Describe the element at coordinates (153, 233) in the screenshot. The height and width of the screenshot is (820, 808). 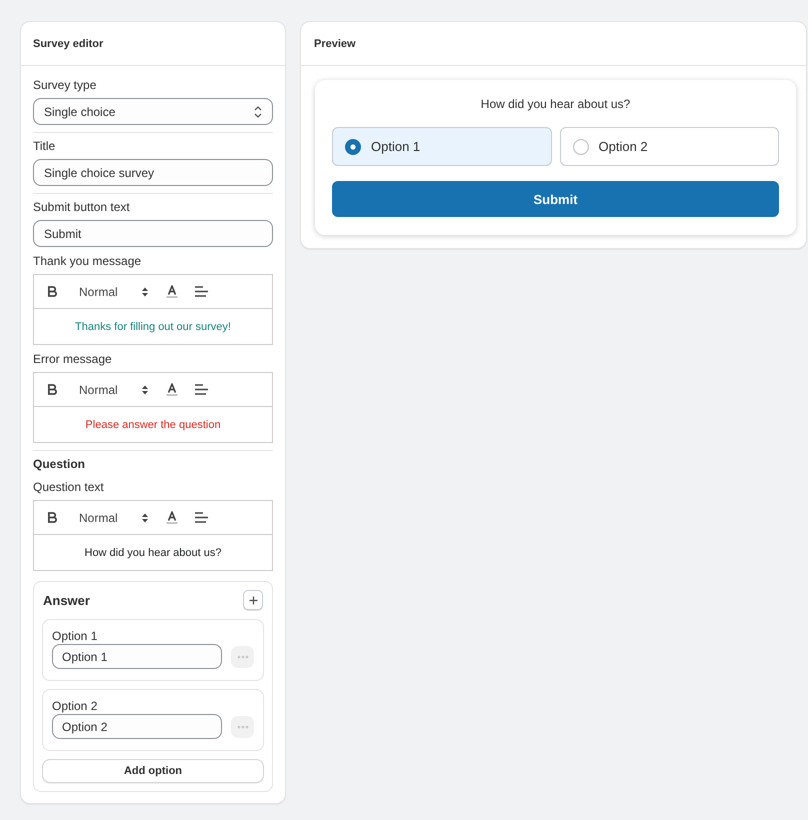
I see `text-input: Submit` at that location.